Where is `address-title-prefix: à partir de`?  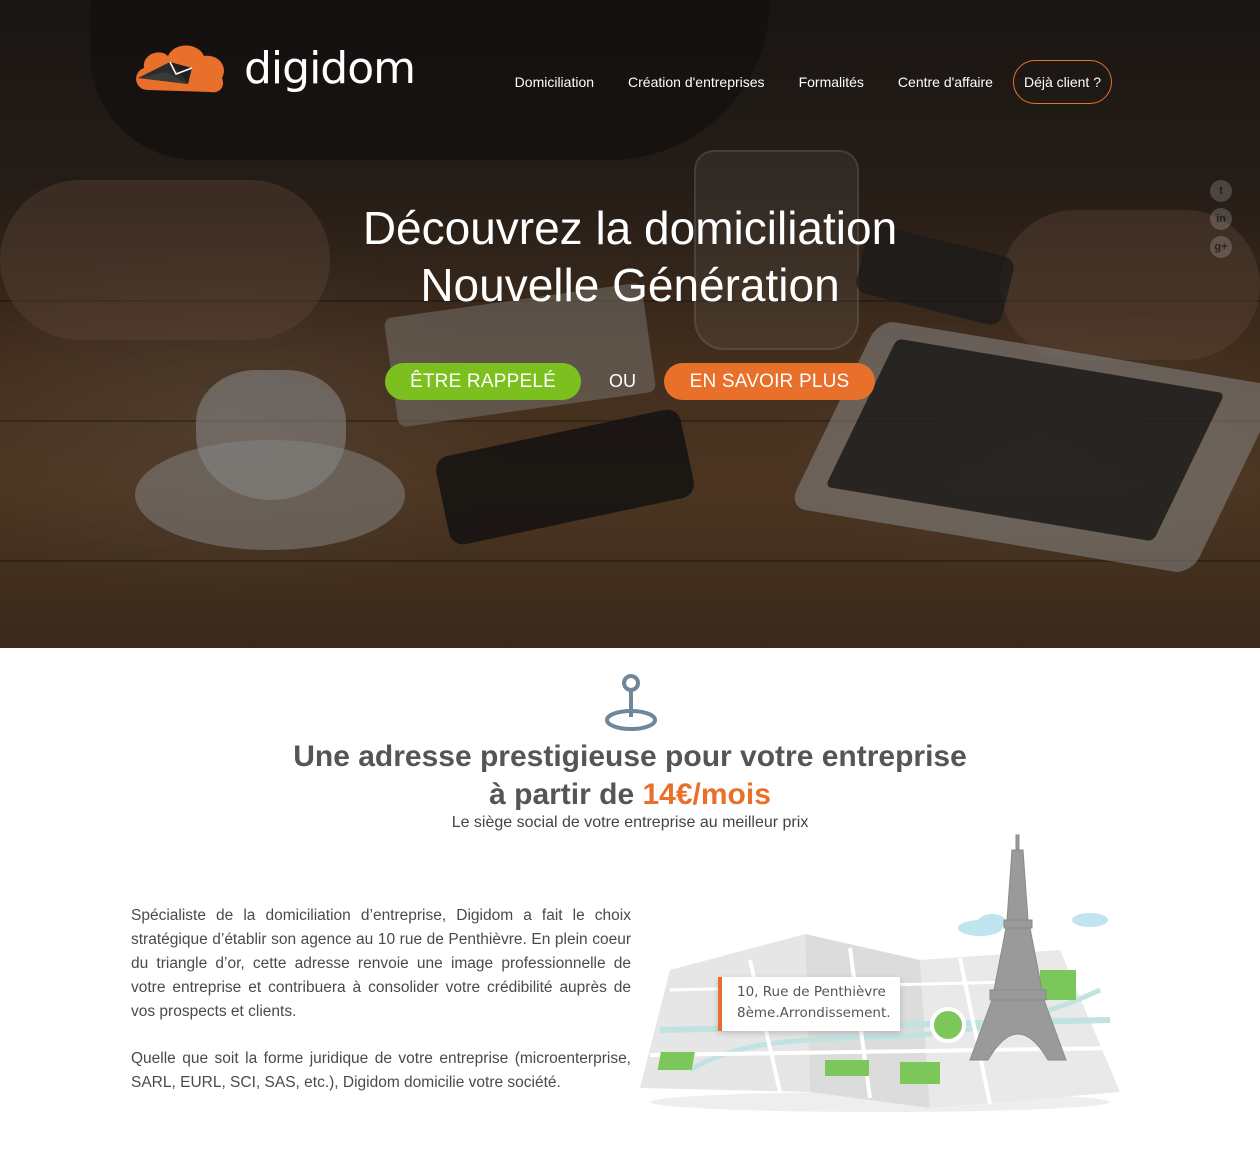
address-title-prefix: à partir de is located at coordinates (566, 794).